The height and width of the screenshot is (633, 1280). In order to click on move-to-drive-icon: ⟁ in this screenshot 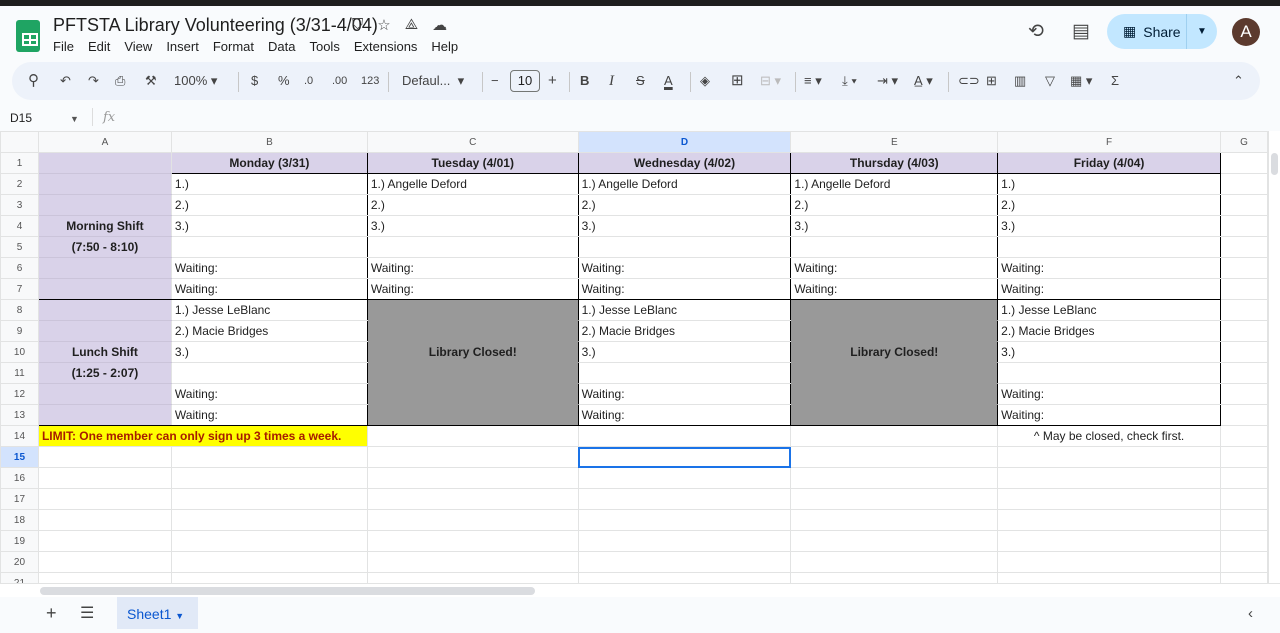, I will do `click(411, 25)`.